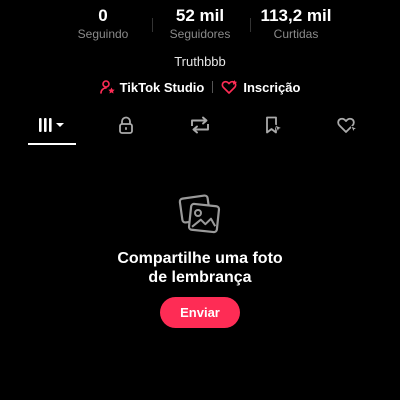  Describe the element at coordinates (272, 87) in the screenshot. I see `subscription-label: Inscrição` at that location.